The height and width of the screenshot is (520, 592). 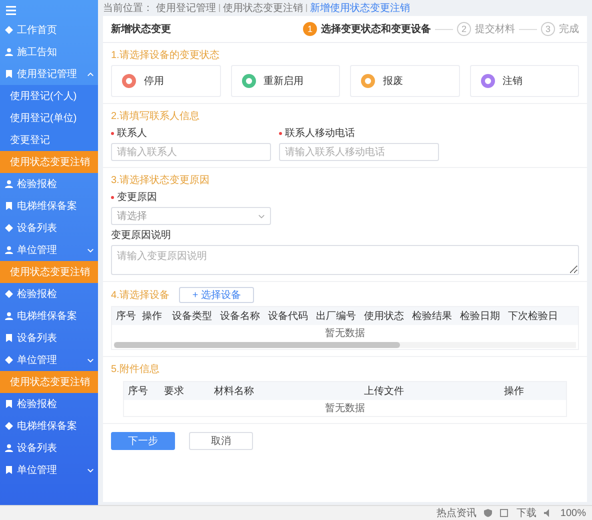 I want to click on status-option: 报废, so click(x=405, y=81).